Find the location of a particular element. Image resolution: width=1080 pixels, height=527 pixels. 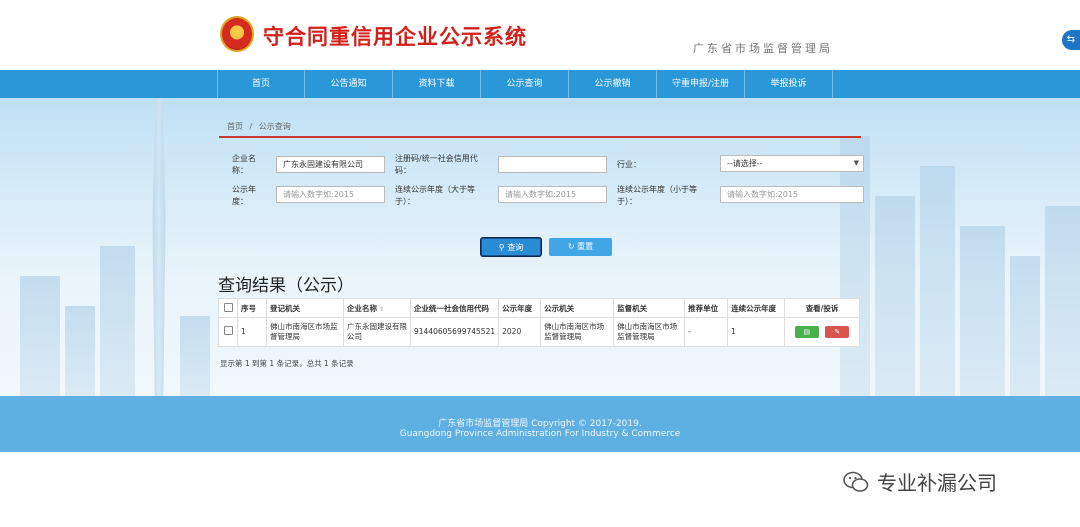

site-header: 守合同重信用企业公示系统 广东省市场监督管理局 ⇆ is located at coordinates (540, 35).